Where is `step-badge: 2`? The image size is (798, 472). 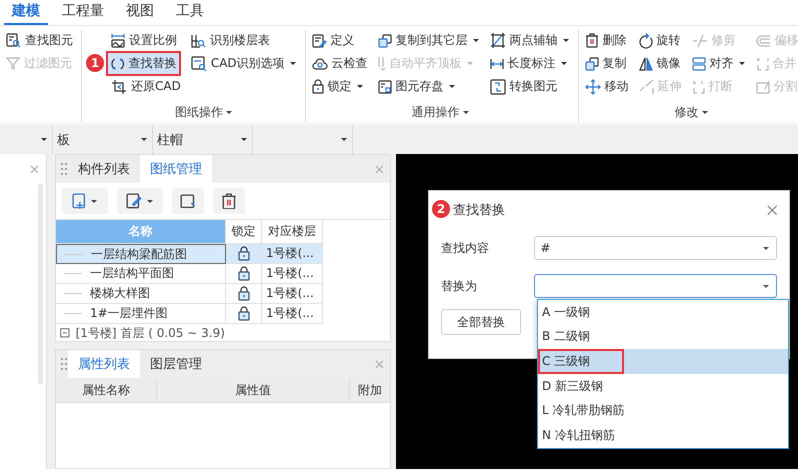 step-badge: 2 is located at coordinates (441, 209).